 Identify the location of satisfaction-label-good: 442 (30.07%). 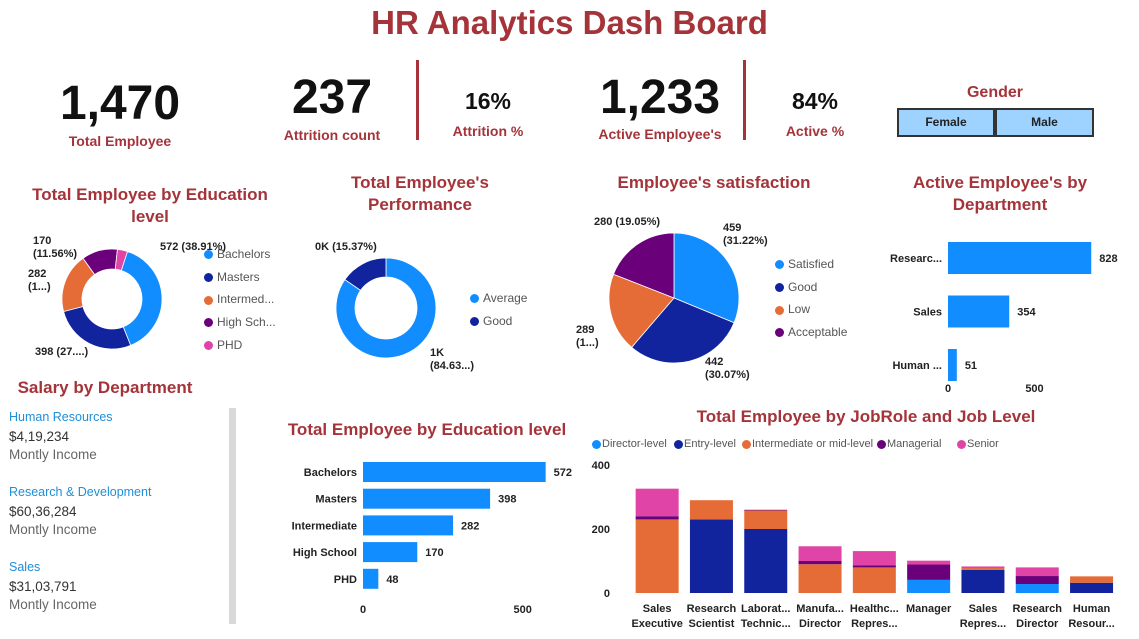
(727, 368).